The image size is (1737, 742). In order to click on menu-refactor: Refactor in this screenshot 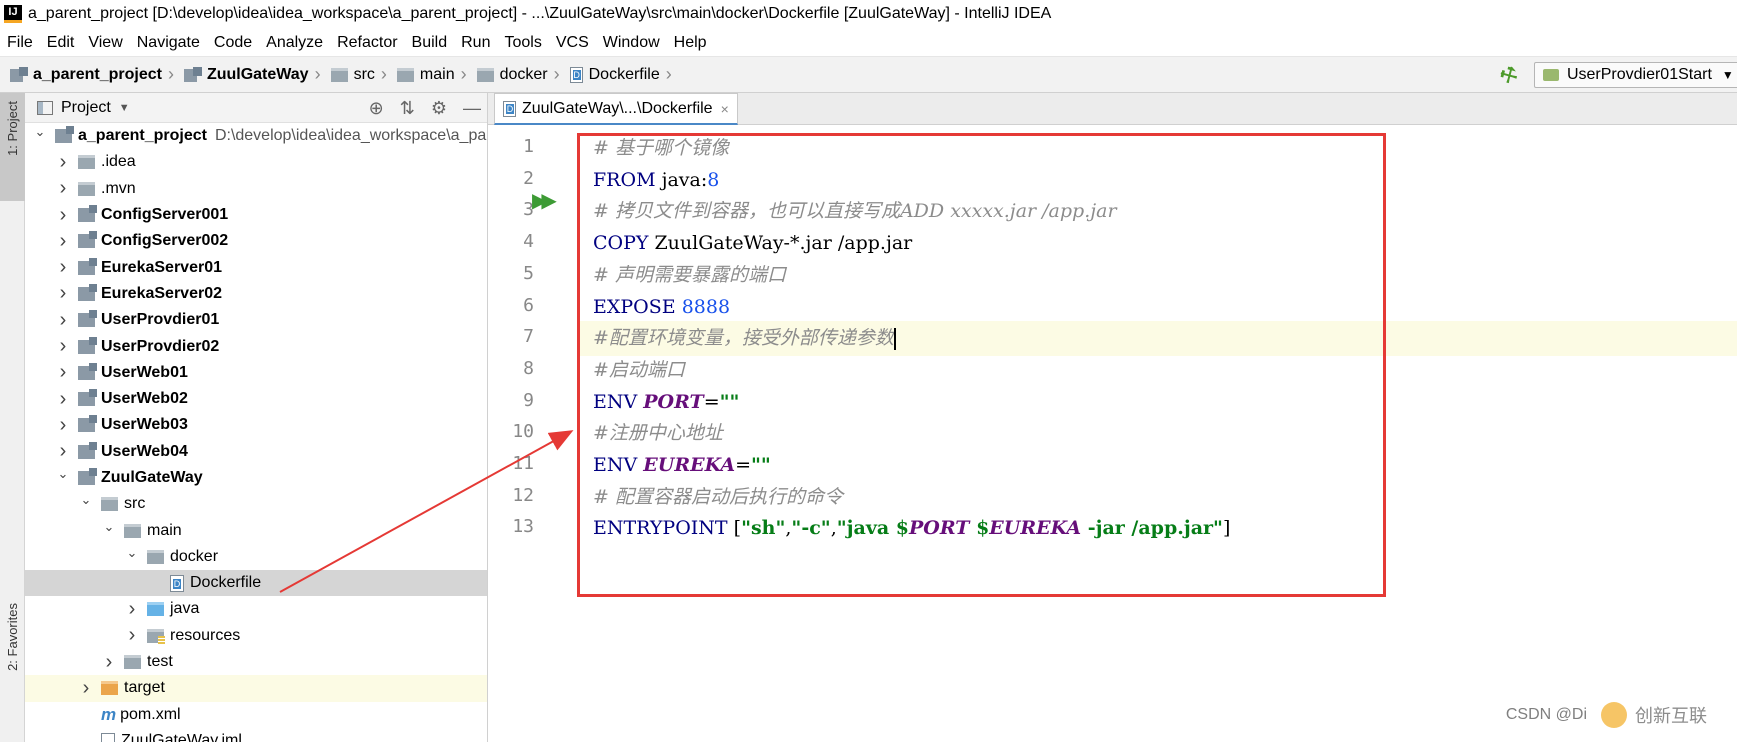, I will do `click(367, 42)`.